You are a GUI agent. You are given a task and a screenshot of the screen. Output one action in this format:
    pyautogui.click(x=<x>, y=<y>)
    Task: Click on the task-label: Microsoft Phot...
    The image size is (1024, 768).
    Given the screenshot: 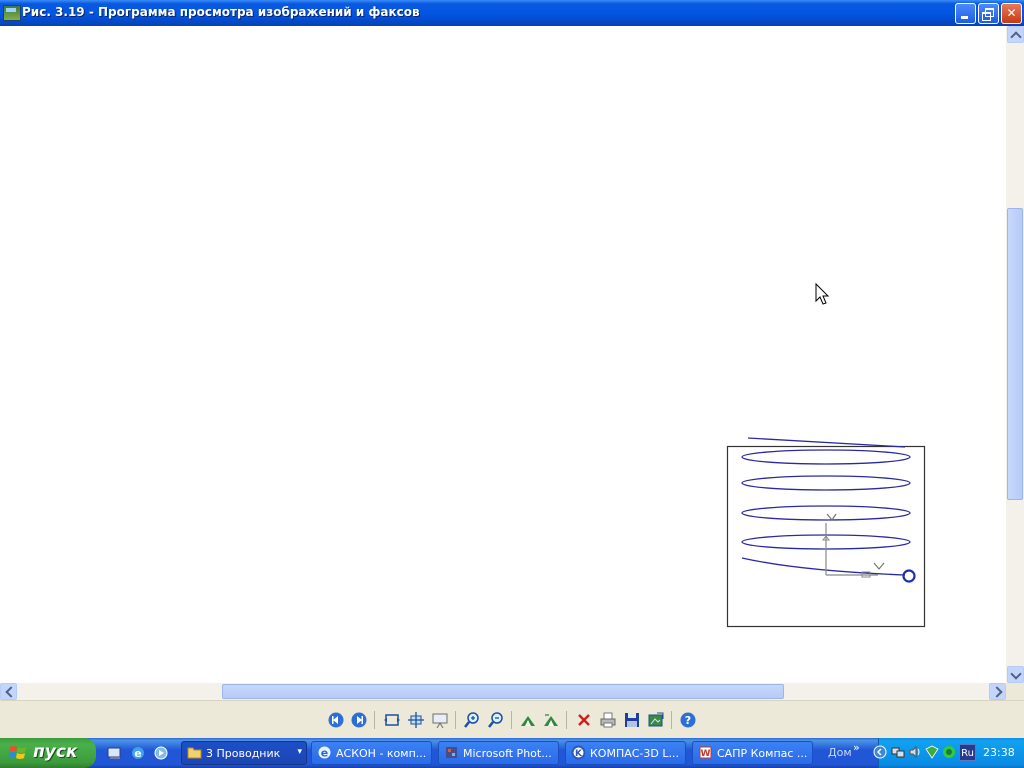 What is the action you would take?
    pyautogui.click(x=507, y=753)
    